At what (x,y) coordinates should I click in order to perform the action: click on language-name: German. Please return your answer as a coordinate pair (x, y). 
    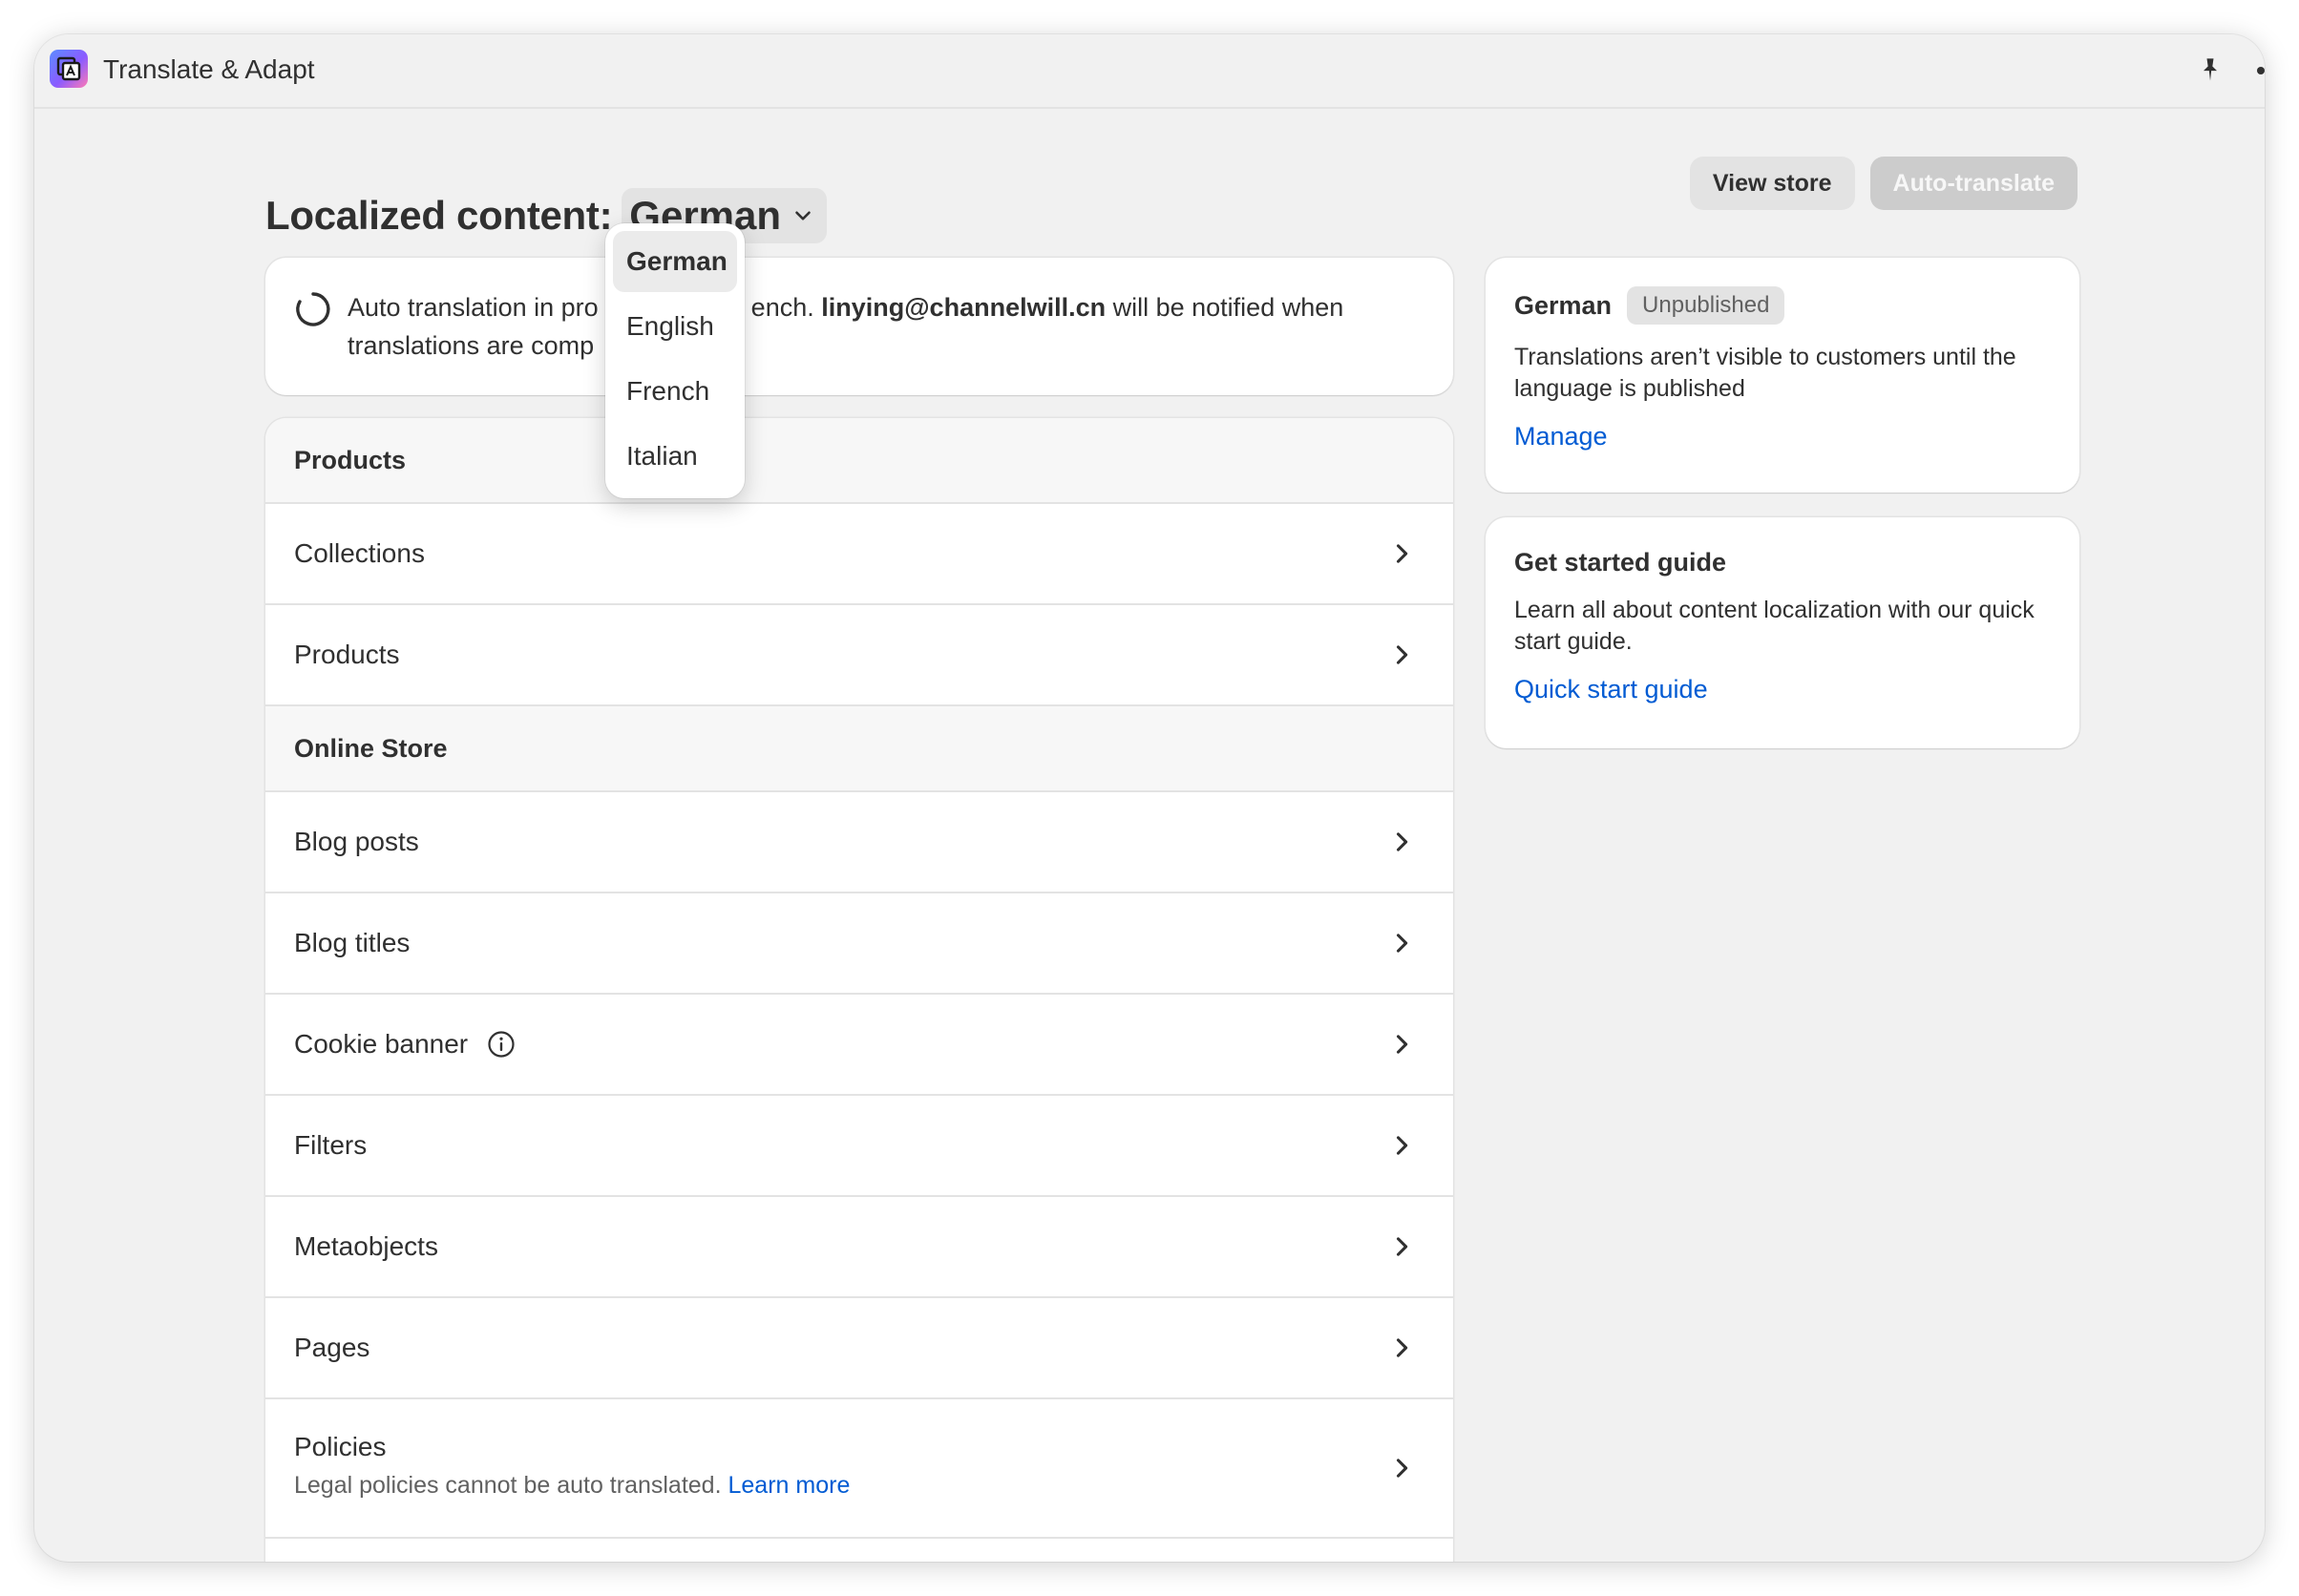
    Looking at the image, I should click on (1563, 305).